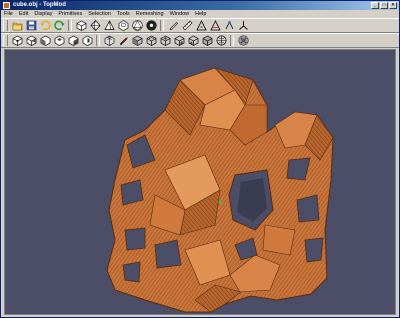 This screenshot has width=400, height=318. Describe the element at coordinates (221, 41) in the screenshot. I see `sphere-icon` at that location.